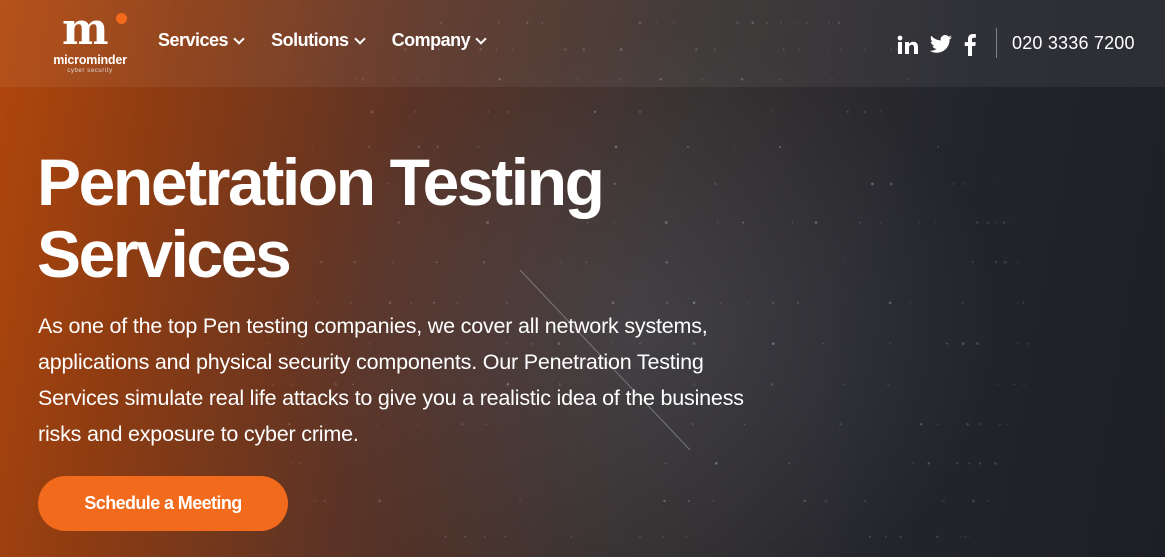  I want to click on header-divider, so click(996, 43).